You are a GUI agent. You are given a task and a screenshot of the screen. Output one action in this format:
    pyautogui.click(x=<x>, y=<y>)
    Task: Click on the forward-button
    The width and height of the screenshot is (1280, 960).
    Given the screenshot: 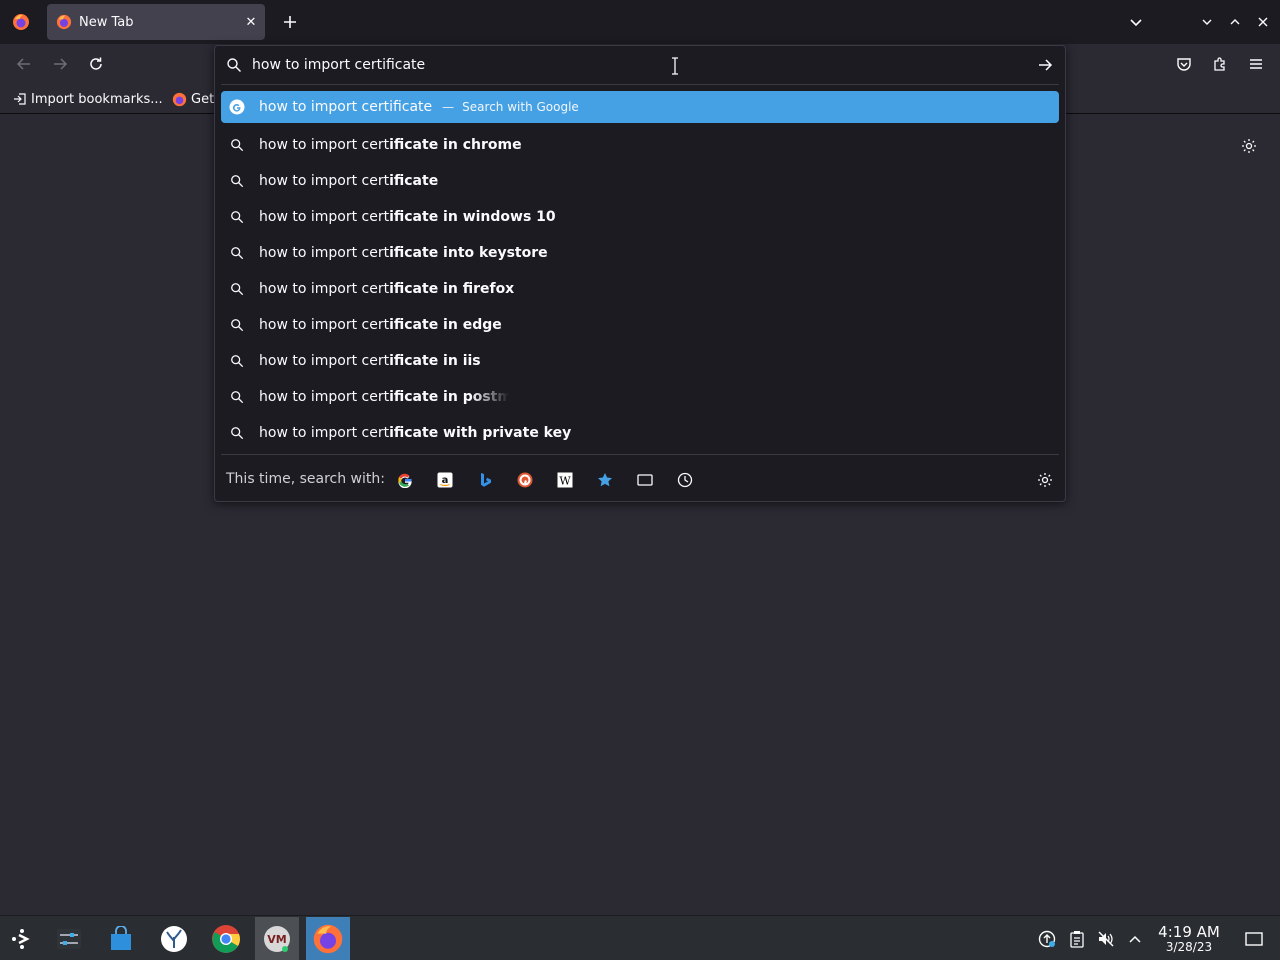 What is the action you would take?
    pyautogui.click(x=60, y=64)
    